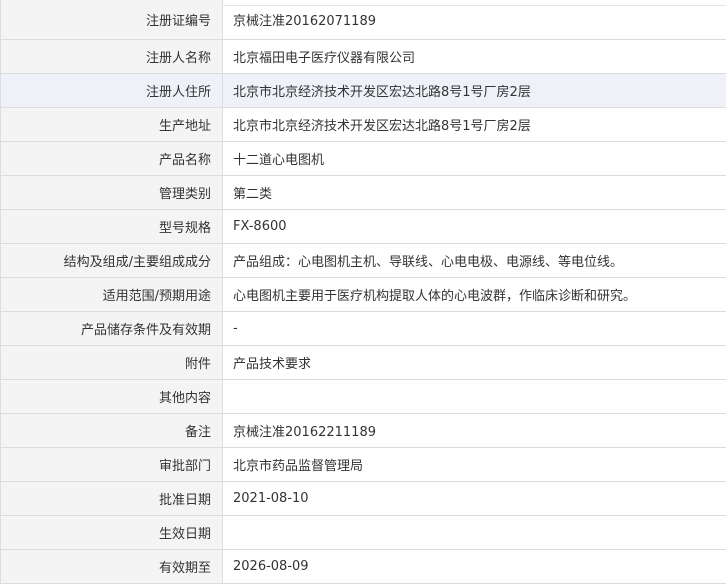 The image size is (726, 585). Describe the element at coordinates (111, 464) in the screenshot. I see `field-label: 审批部门` at that location.